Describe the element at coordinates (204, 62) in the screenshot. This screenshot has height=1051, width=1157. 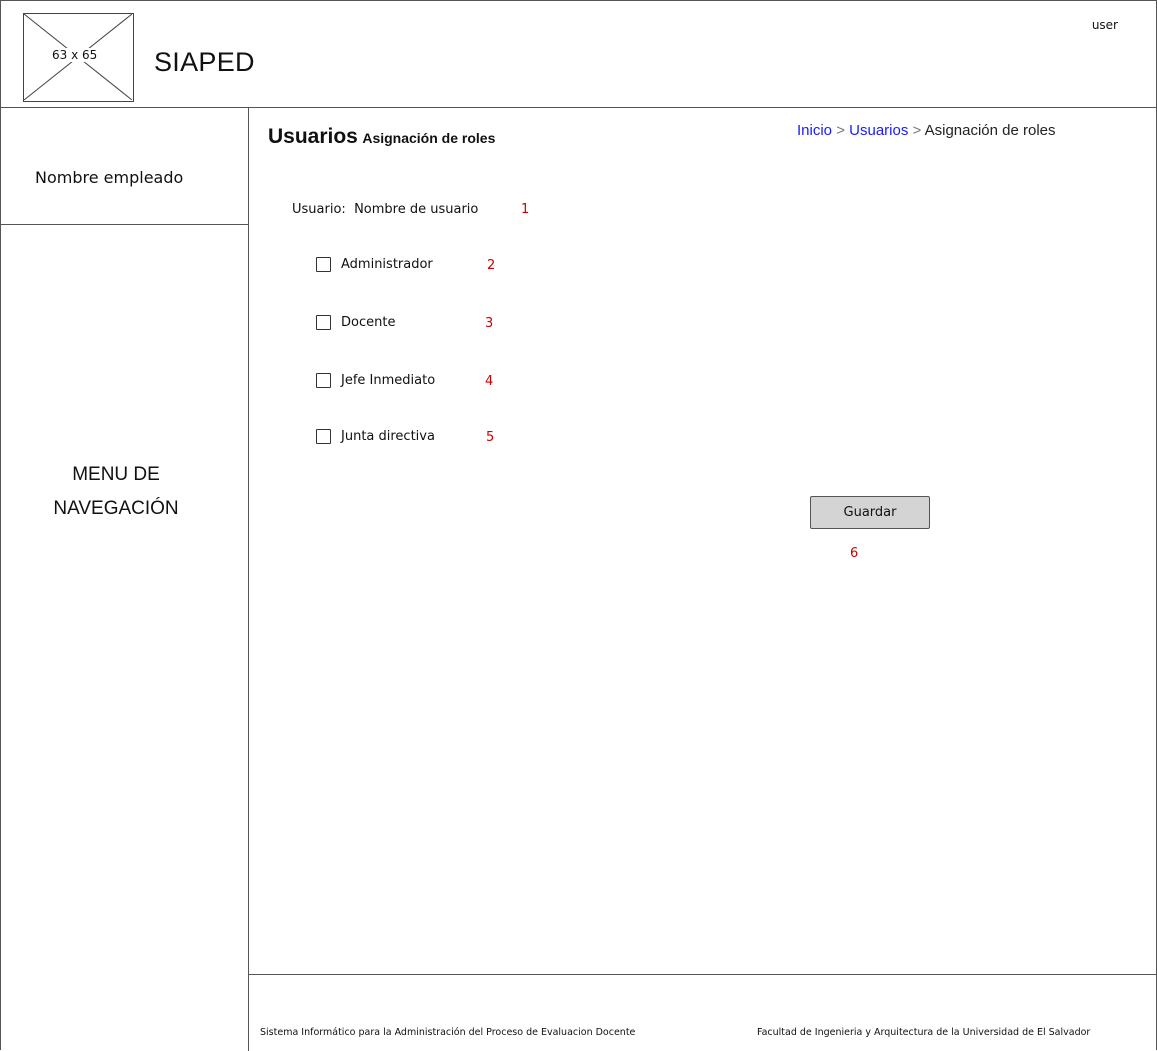
I see `app-title: SIAPED` at that location.